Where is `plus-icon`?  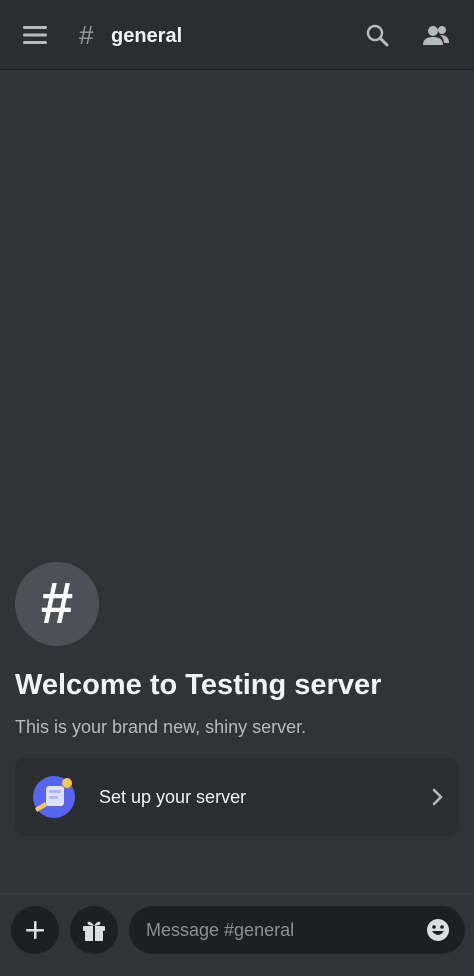 plus-icon is located at coordinates (35, 930).